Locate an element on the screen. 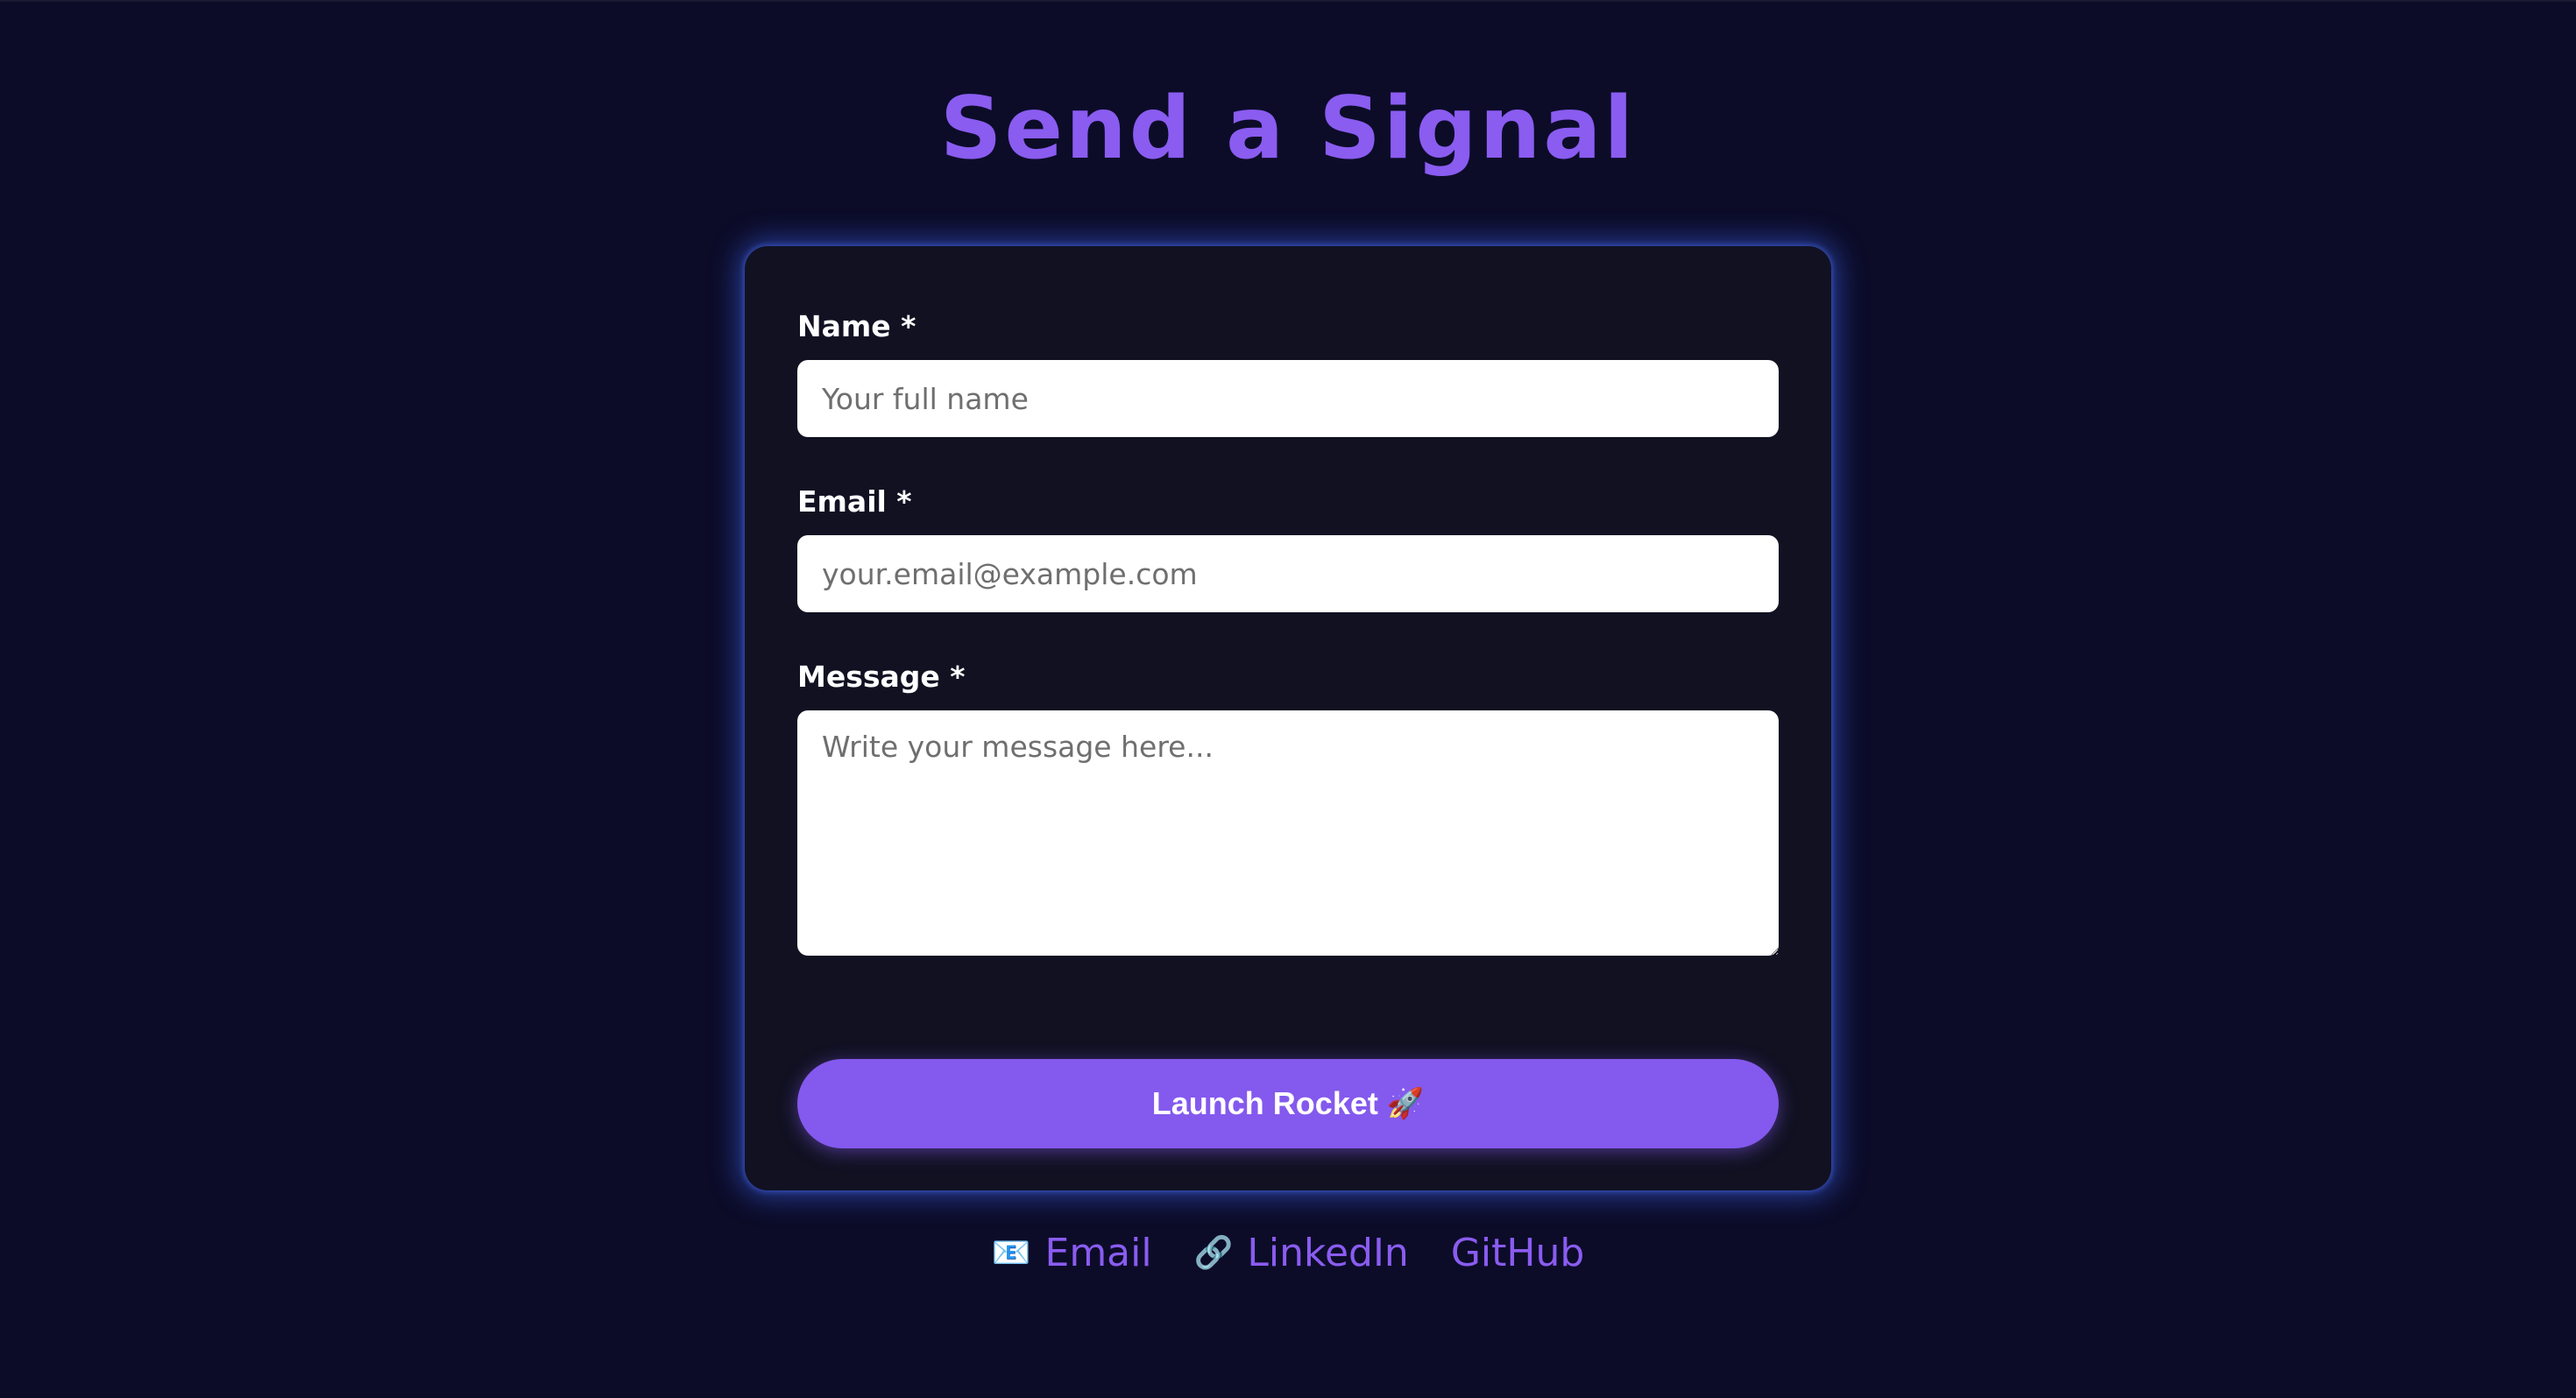 The width and height of the screenshot is (2576, 1398). footer-link-github: GitHub is located at coordinates (1517, 1253).